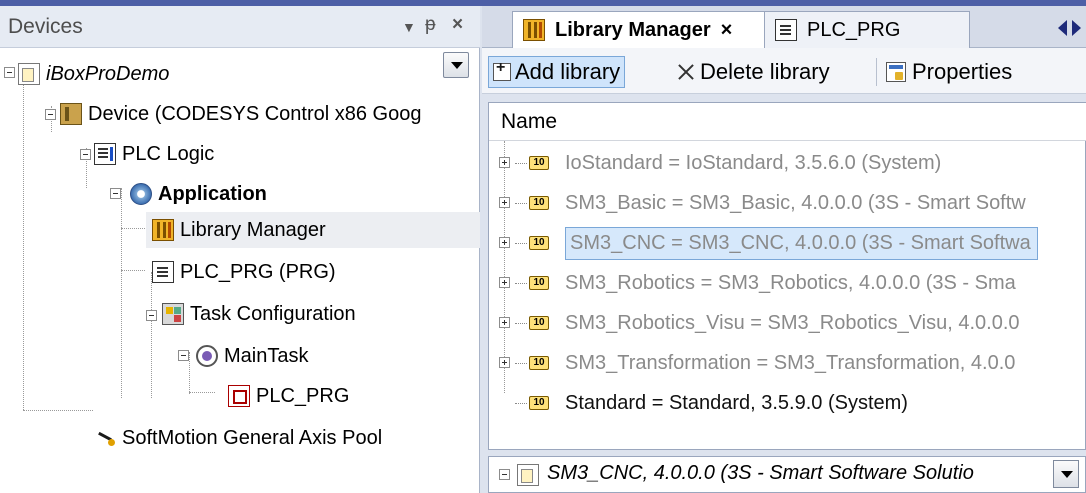  What do you see at coordinates (9, 72) in the screenshot?
I see `collapse-project-icon` at bounding box center [9, 72].